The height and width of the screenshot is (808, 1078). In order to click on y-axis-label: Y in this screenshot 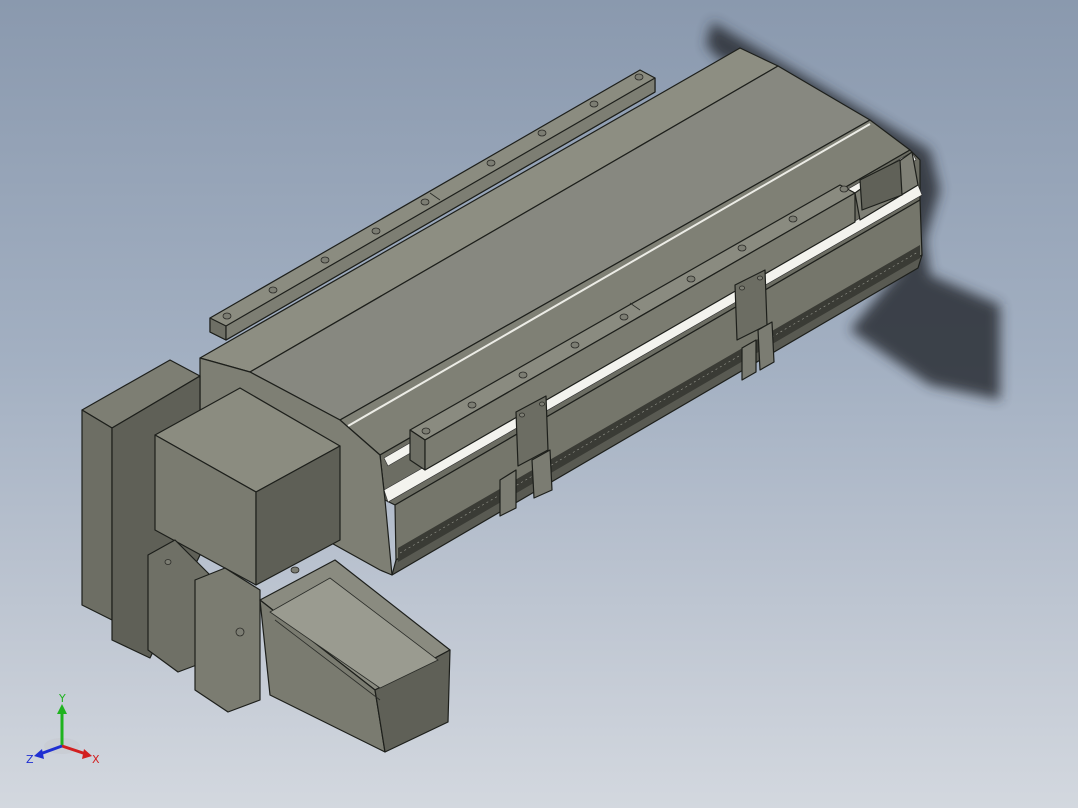, I will do `click(62, 698)`.